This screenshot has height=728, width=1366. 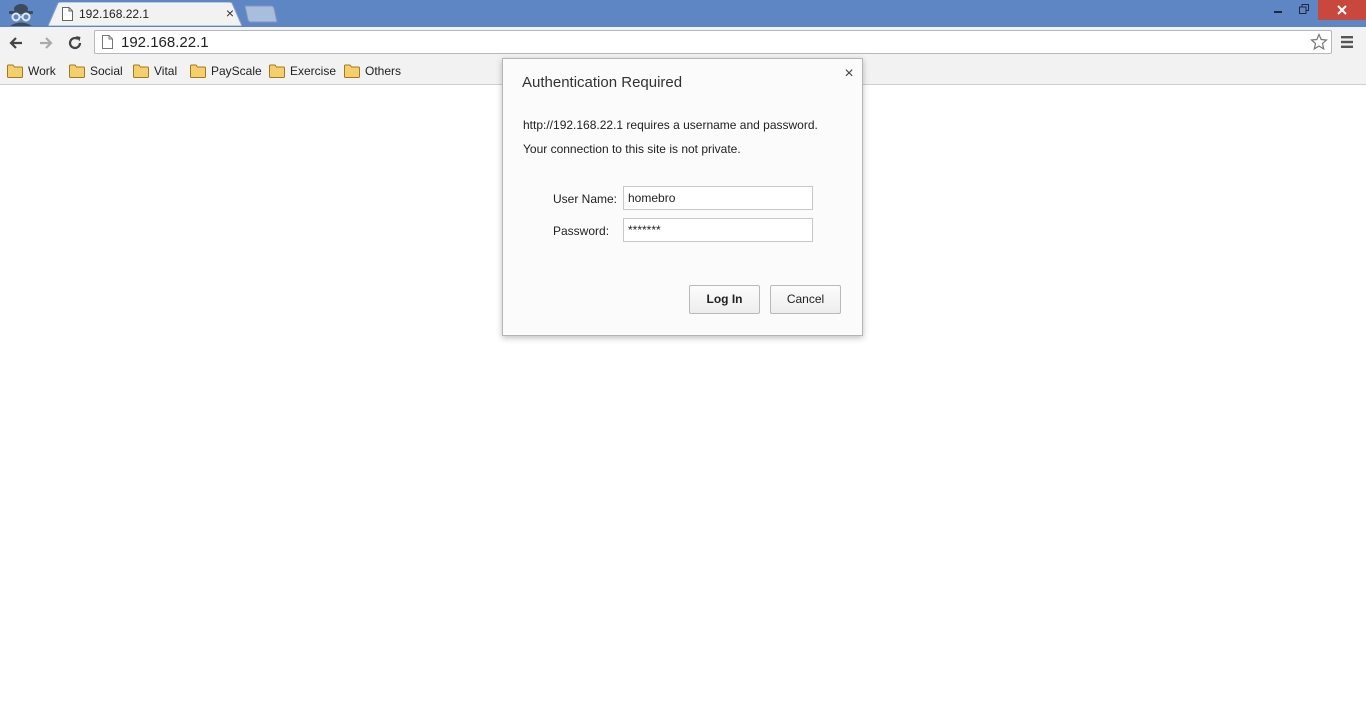 I want to click on minimize-button, so click(x=1278, y=10).